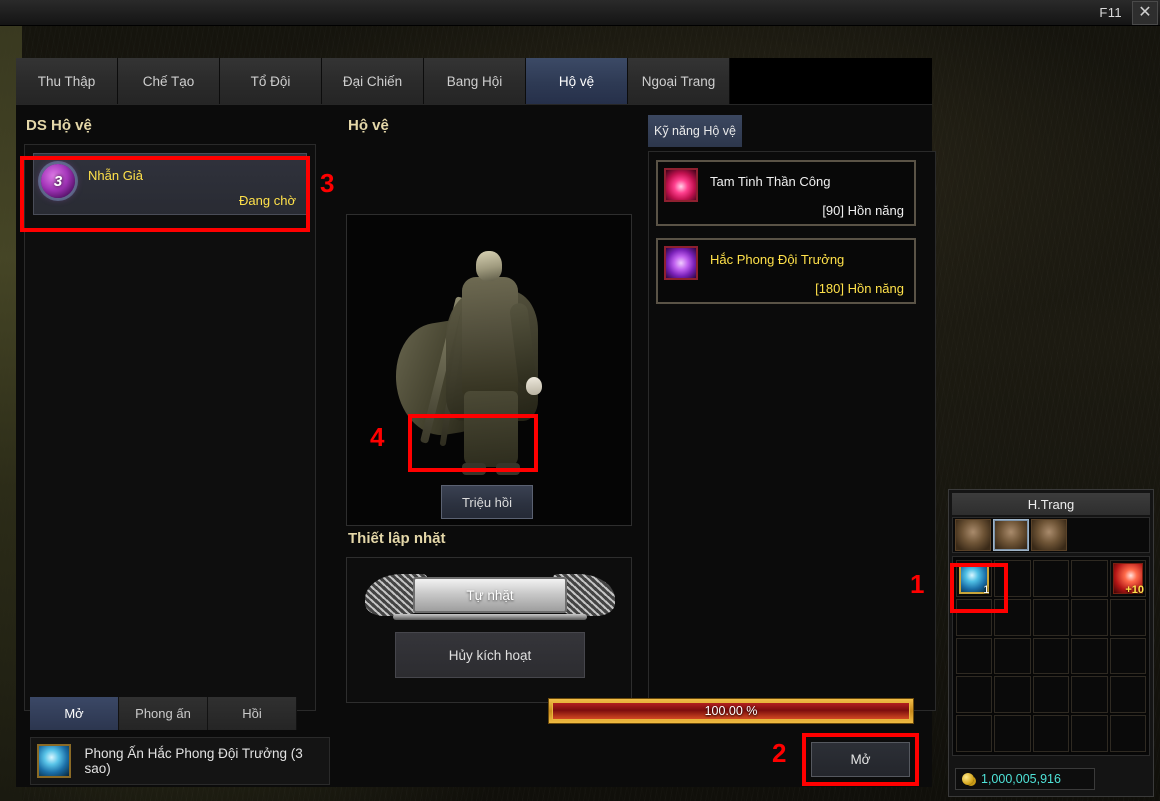 This screenshot has height=801, width=1160. I want to click on character-torso, so click(490, 336).